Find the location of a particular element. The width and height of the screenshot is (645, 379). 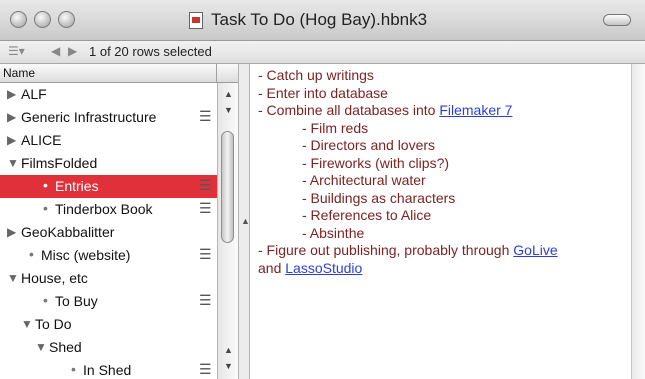

outline-row: • Misc (website) ☰ is located at coordinates (108, 255).